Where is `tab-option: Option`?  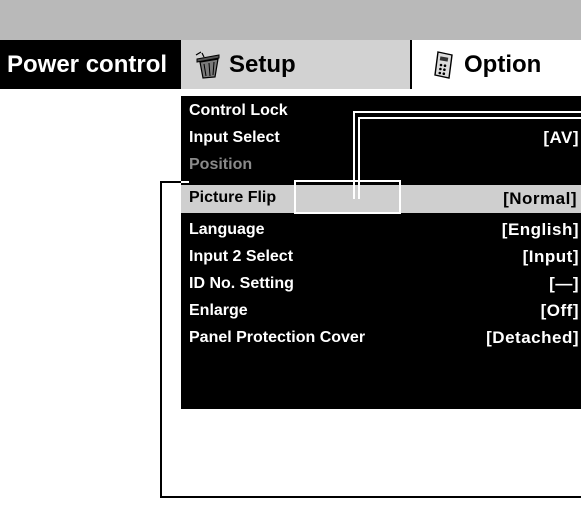 tab-option: Option is located at coordinates (496, 64).